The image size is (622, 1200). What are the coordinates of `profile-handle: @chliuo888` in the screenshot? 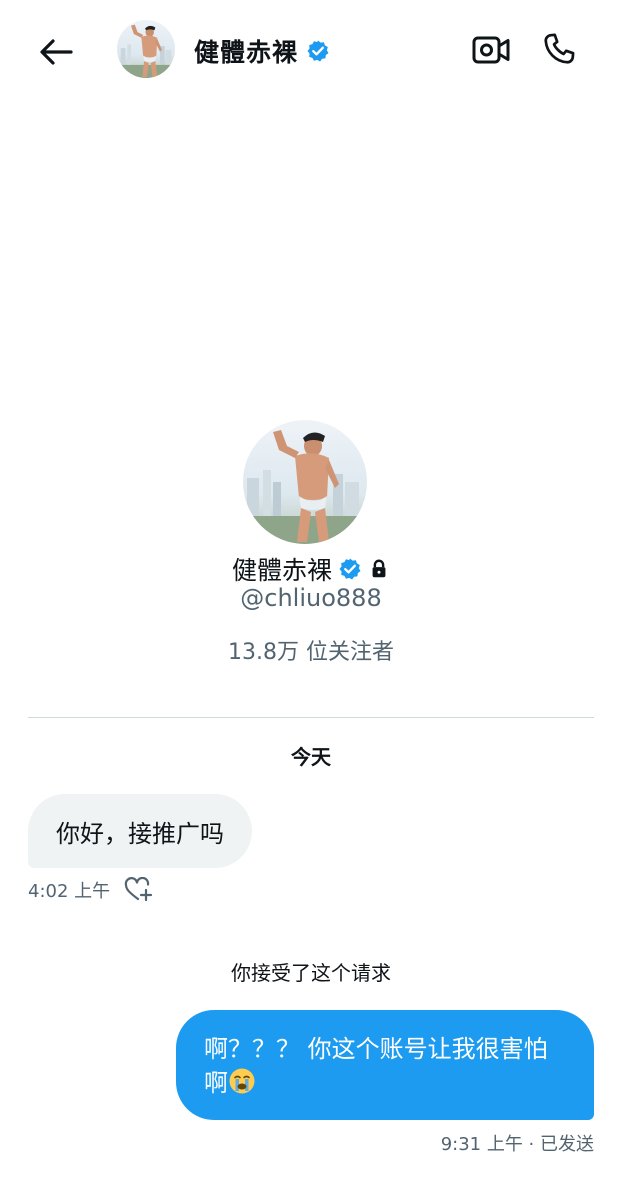 It's located at (311, 598).